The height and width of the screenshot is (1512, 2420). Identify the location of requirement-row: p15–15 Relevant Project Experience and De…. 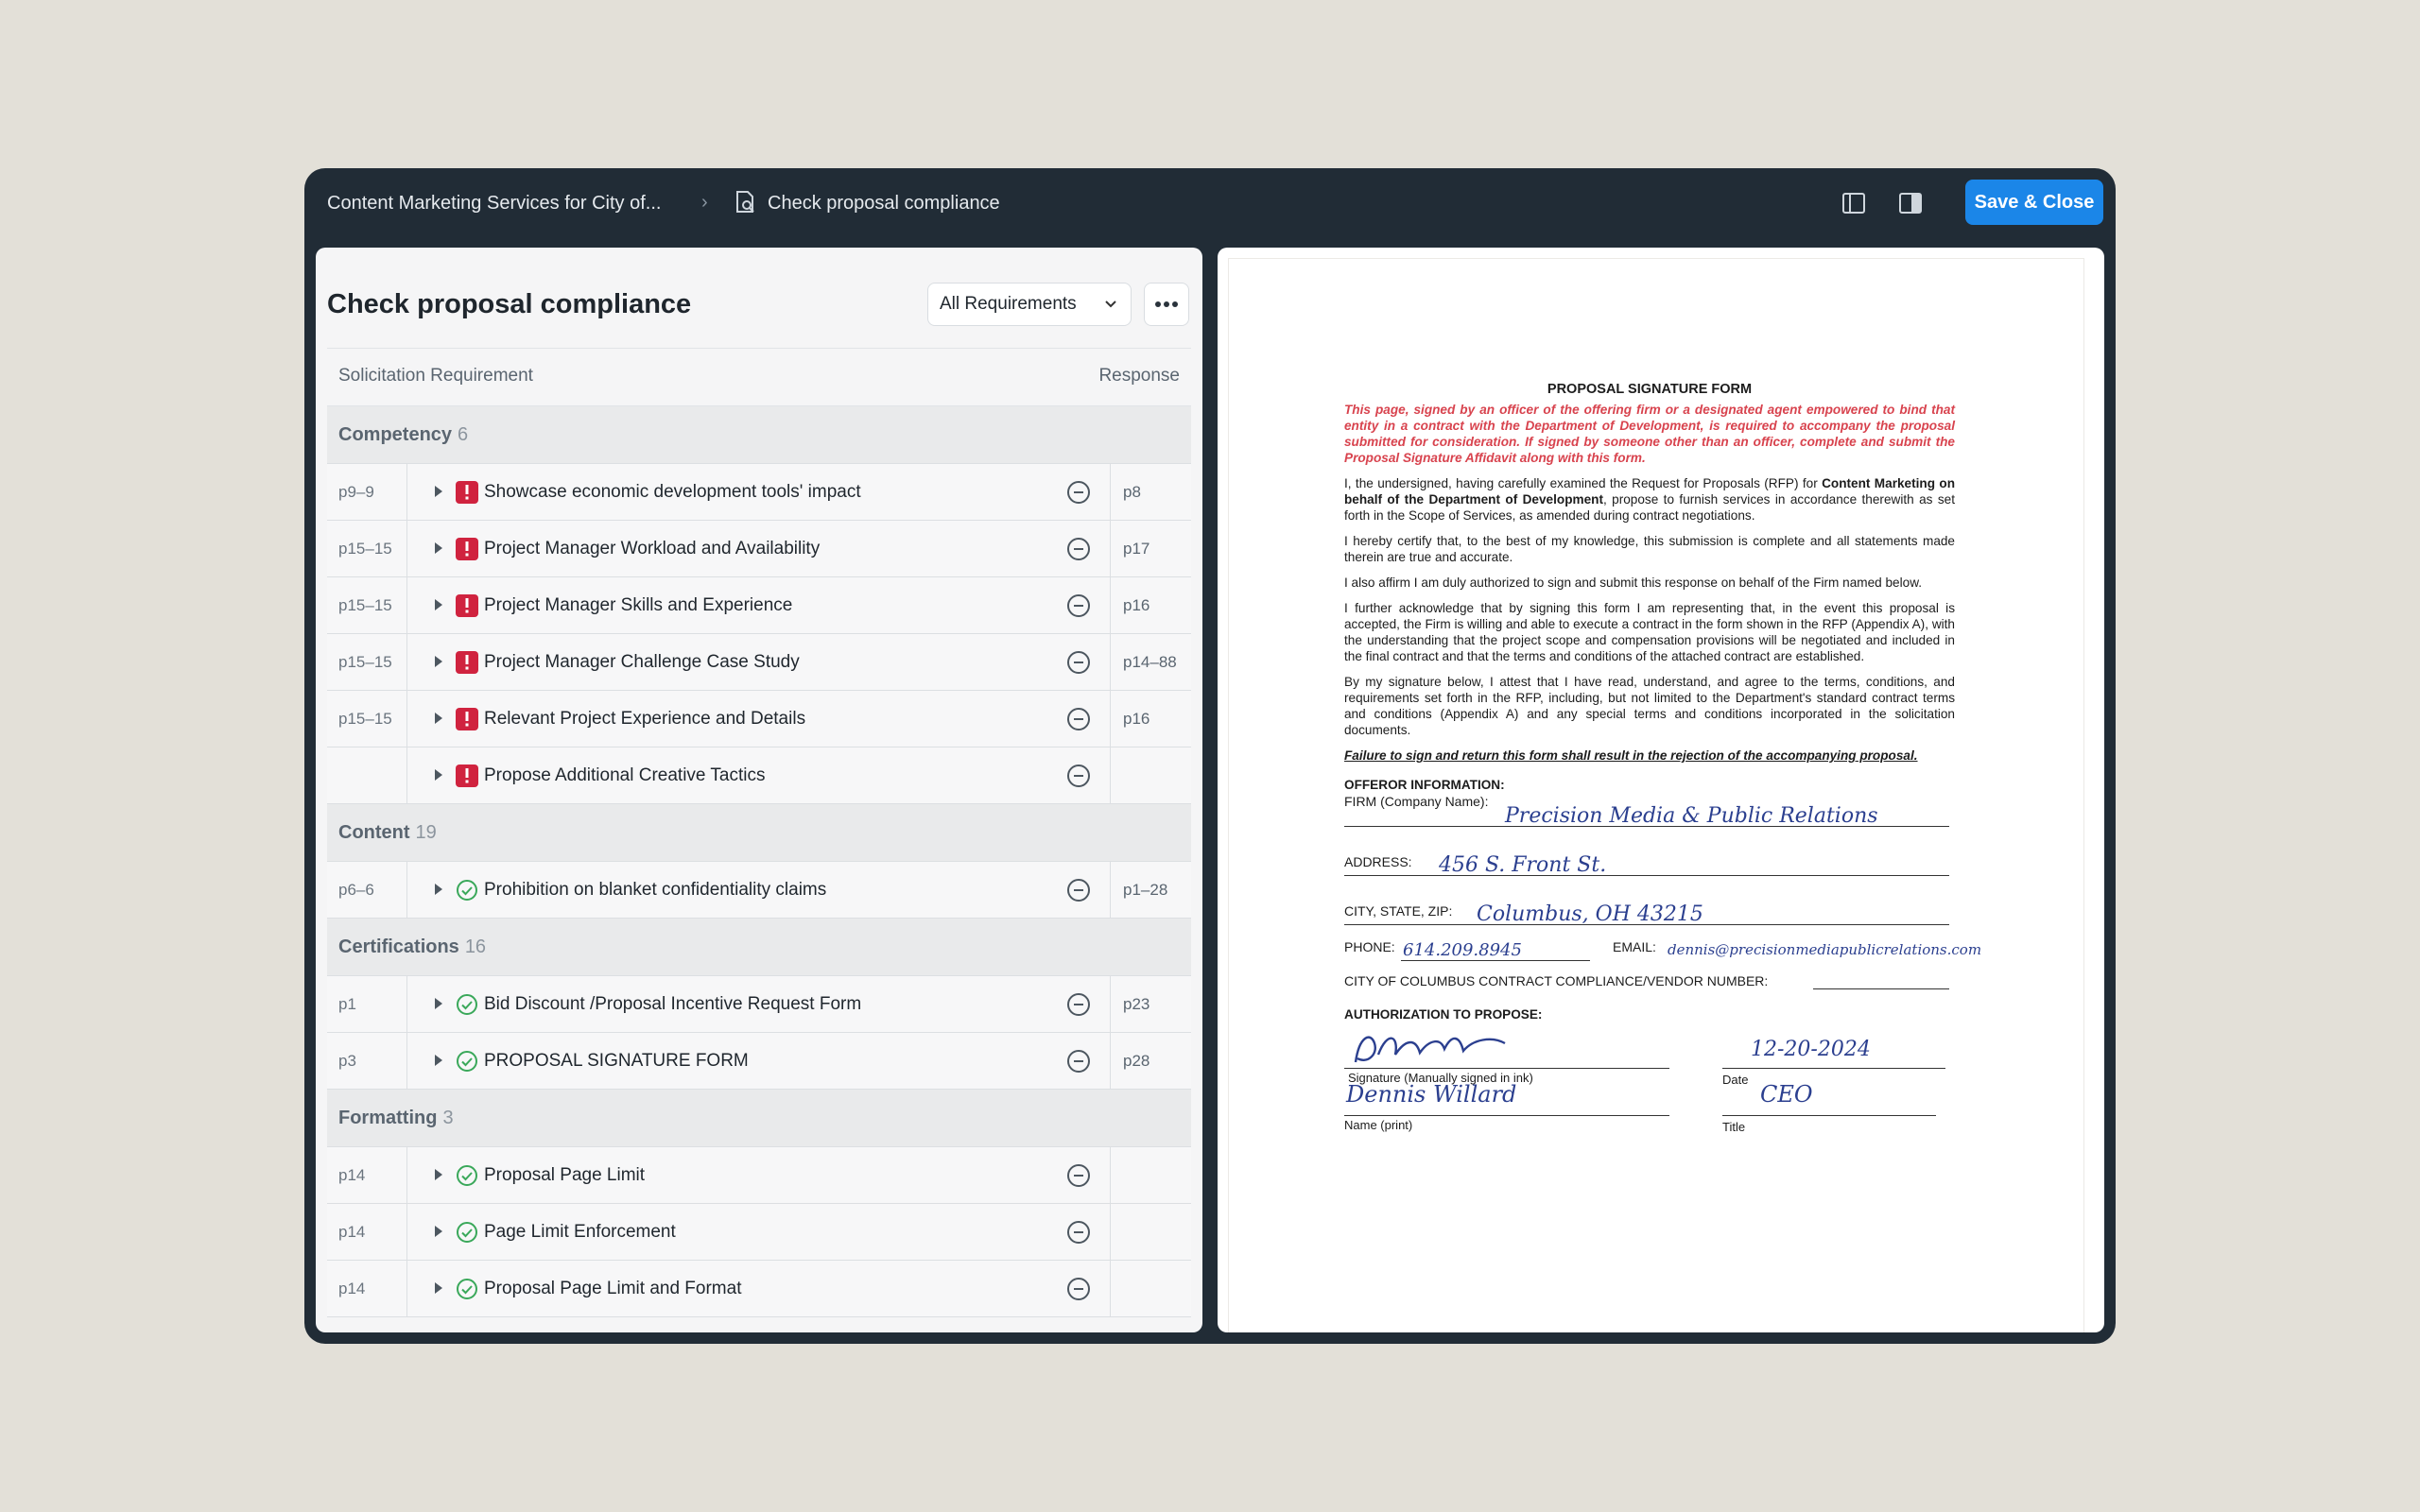
(759, 719).